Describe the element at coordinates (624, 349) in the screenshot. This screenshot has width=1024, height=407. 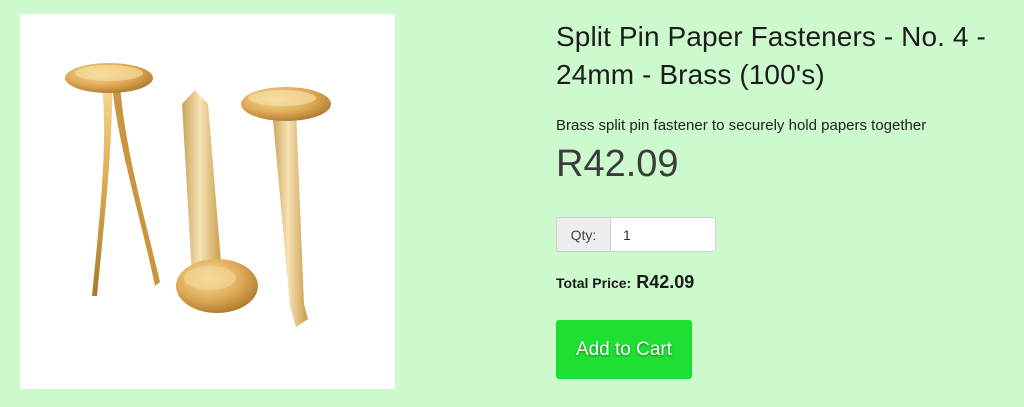
I see `add-to-cart-button: Add to Cart` at that location.